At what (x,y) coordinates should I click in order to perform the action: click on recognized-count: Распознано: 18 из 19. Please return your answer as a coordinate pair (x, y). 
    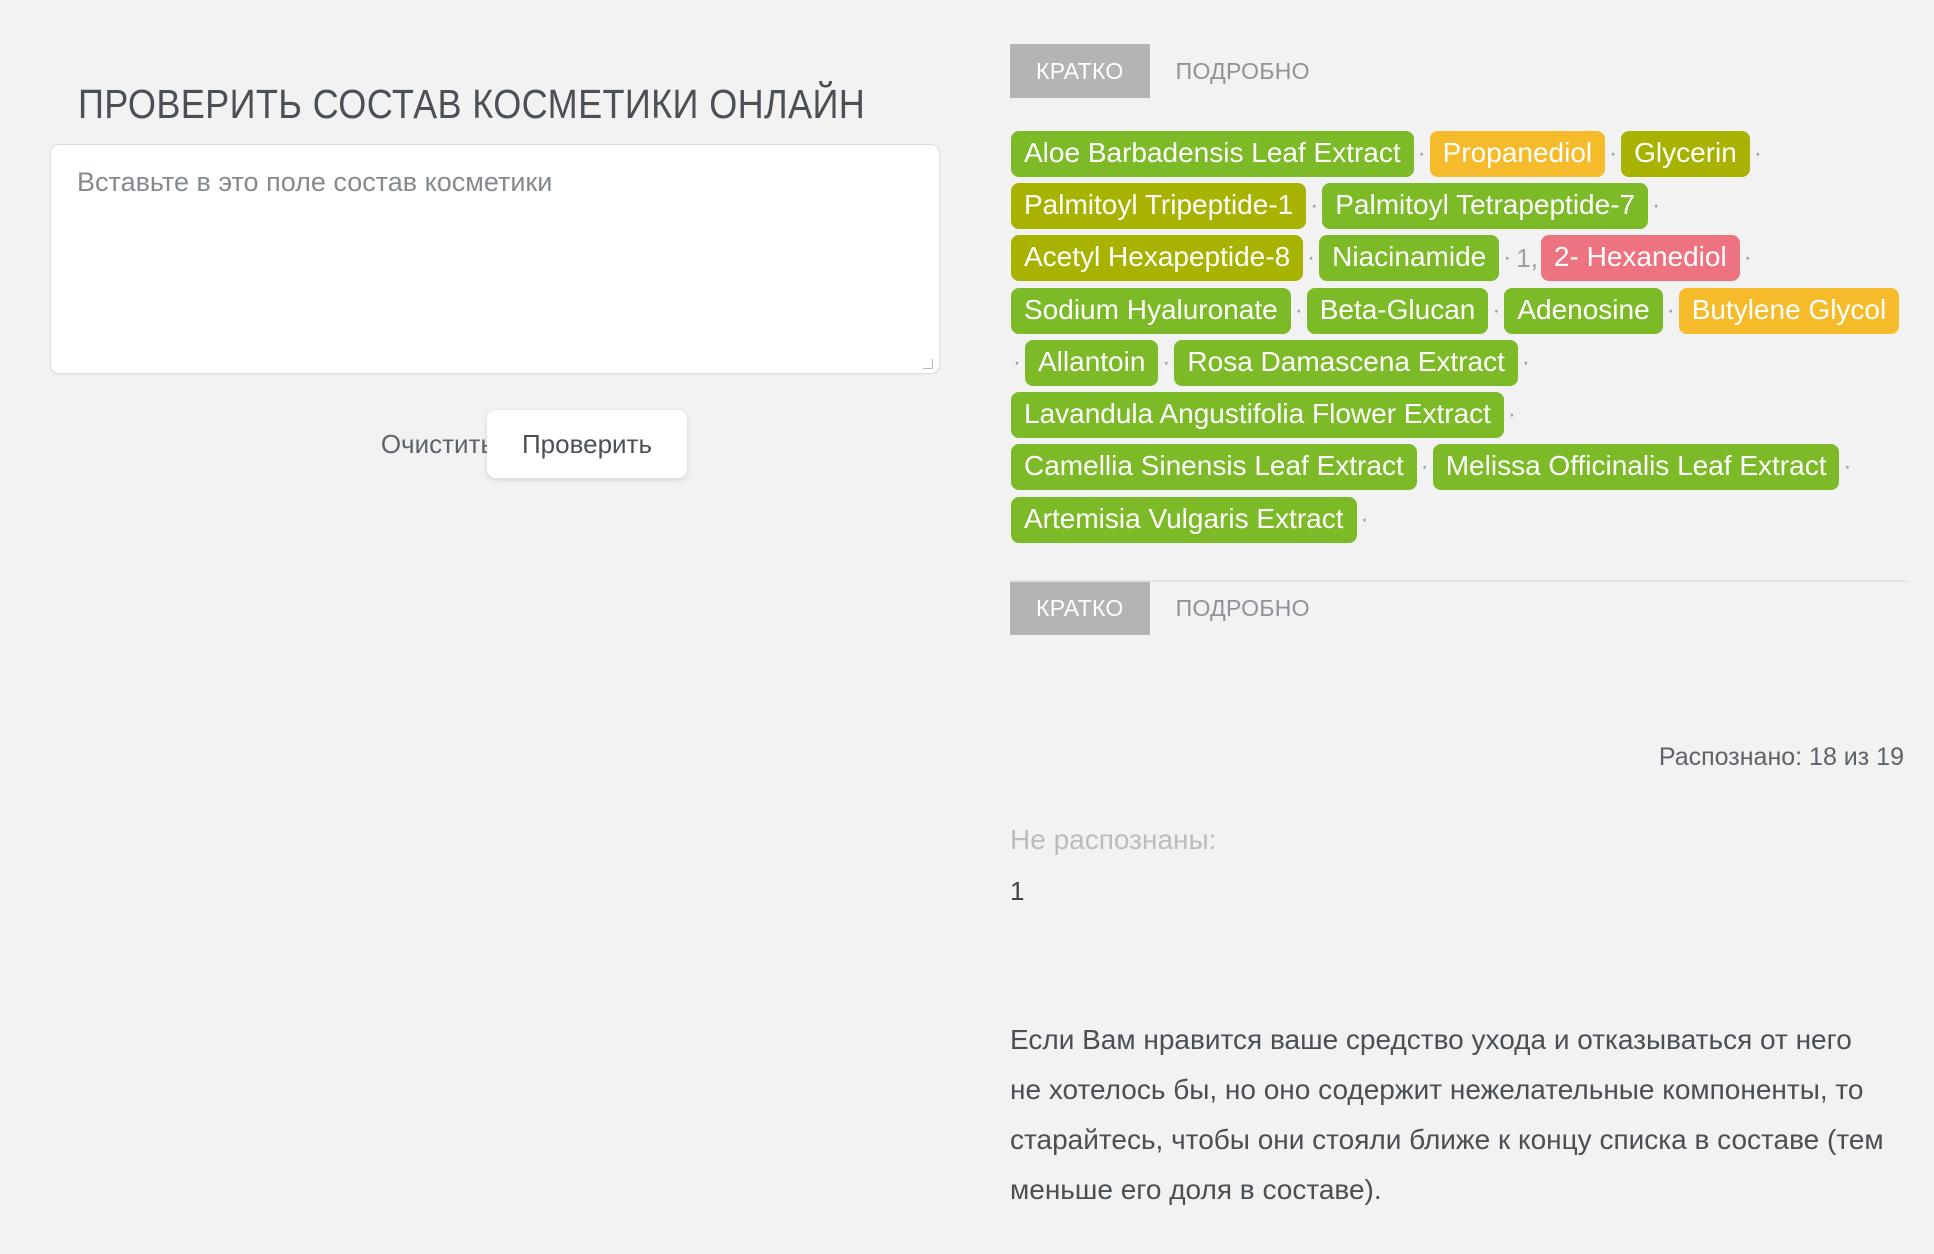
    Looking at the image, I should click on (1781, 756).